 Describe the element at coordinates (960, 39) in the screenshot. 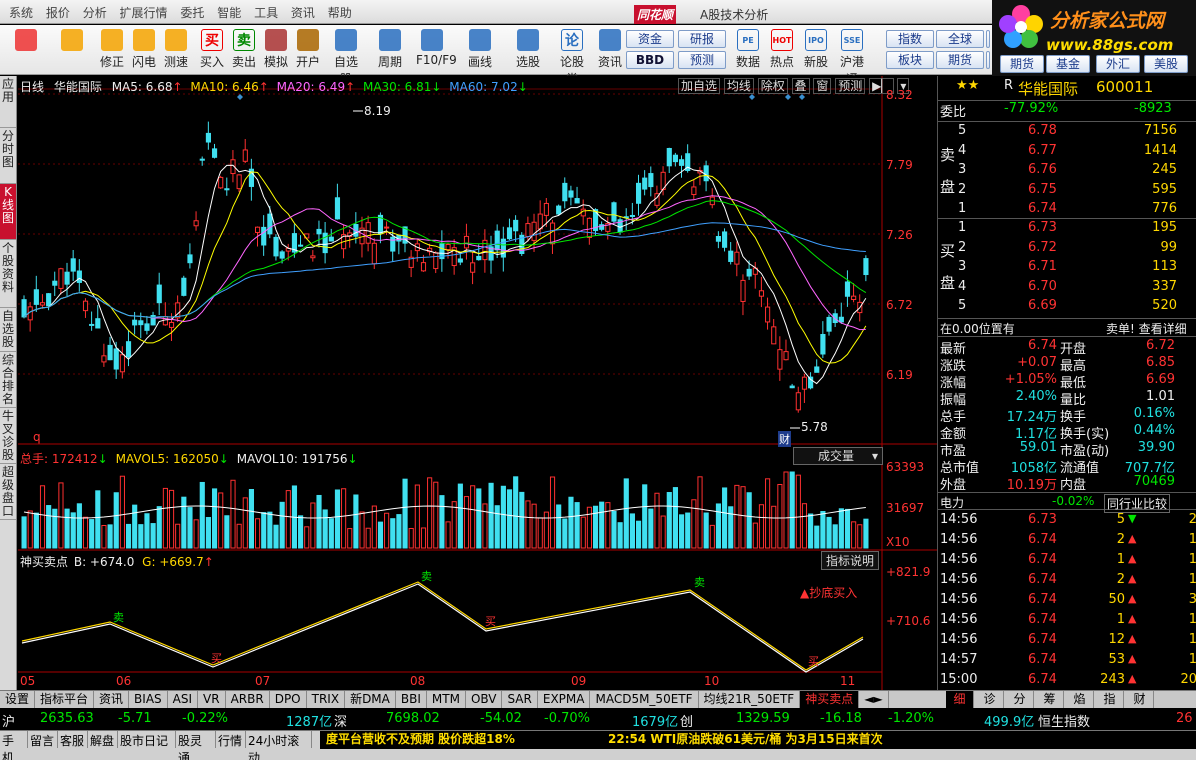

I see `quick-button-1: 全球` at that location.